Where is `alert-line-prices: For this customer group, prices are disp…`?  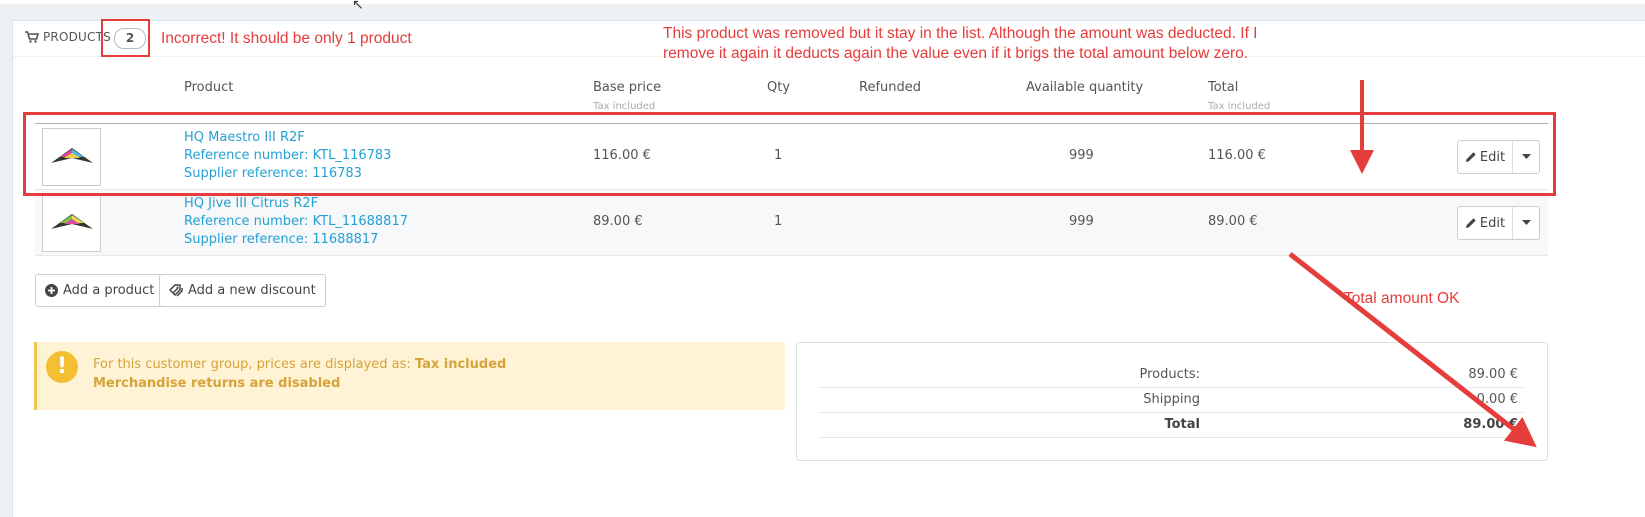
alert-line-prices: For this customer group, prices are disp… is located at coordinates (299, 364).